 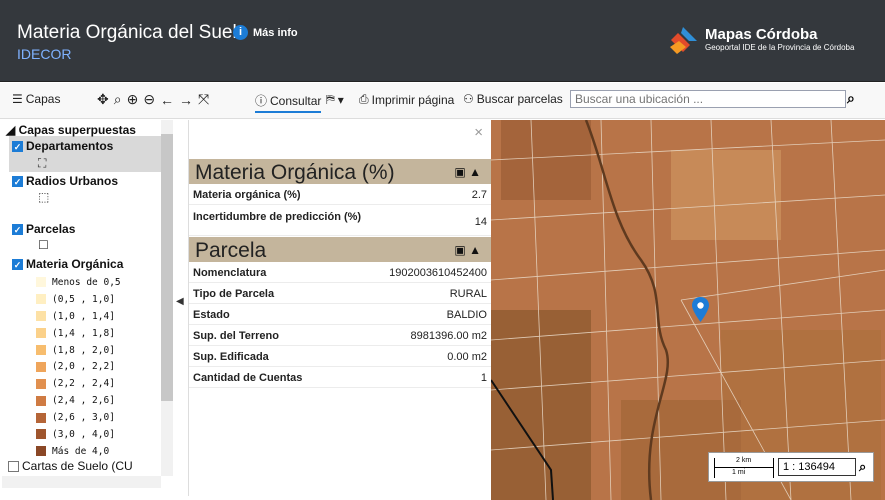 What do you see at coordinates (364, 99) in the screenshot?
I see `print-icon: ⎙` at bounding box center [364, 99].